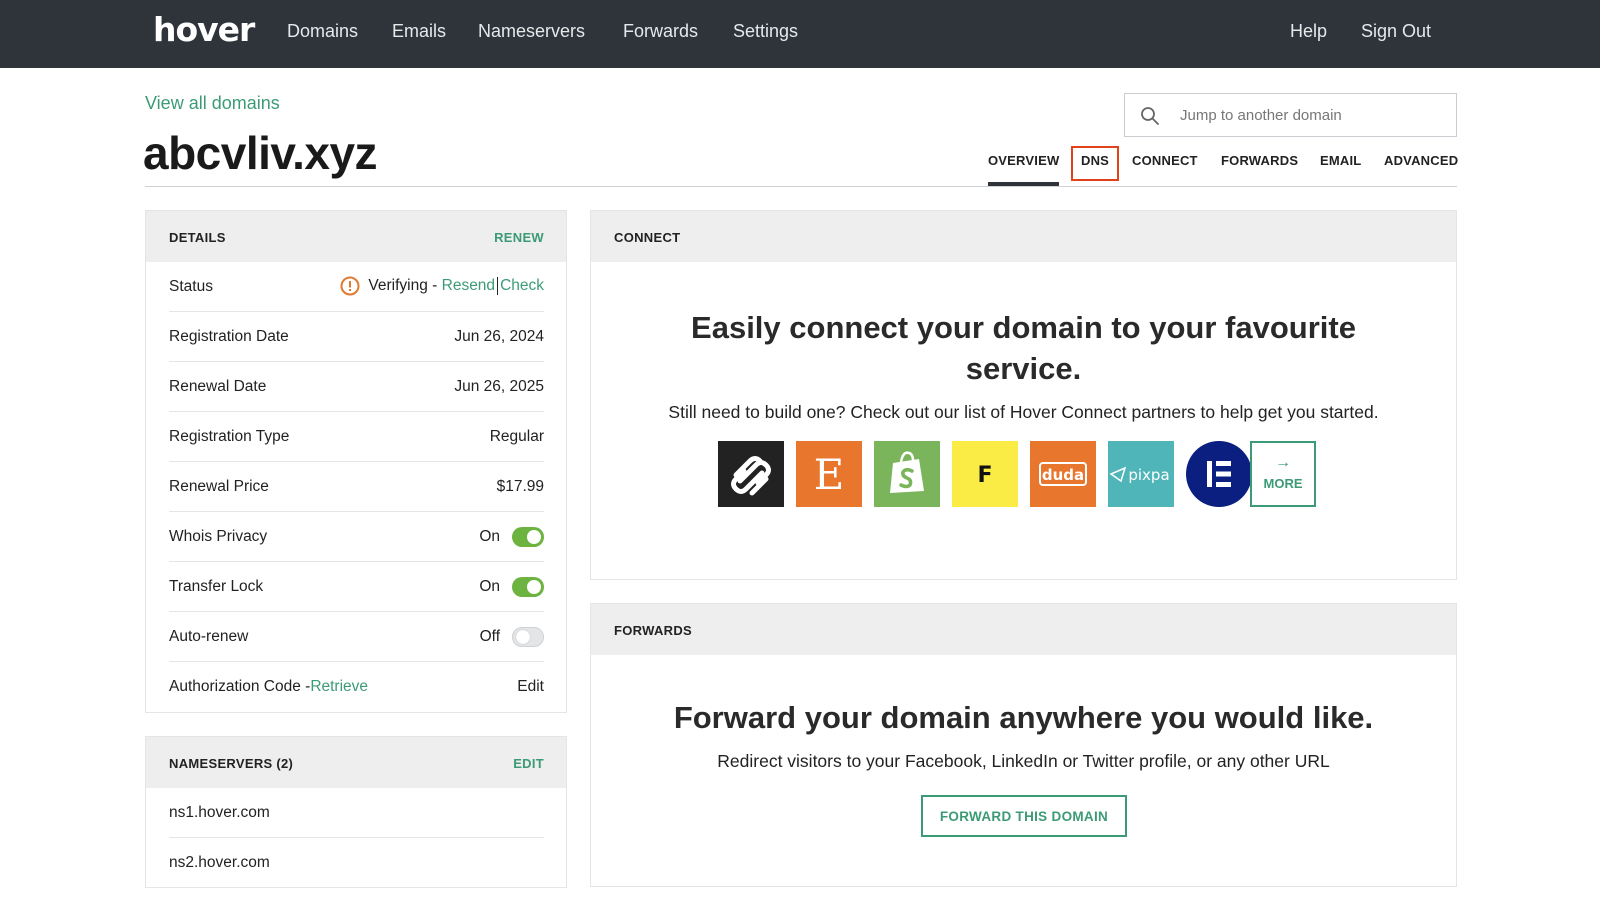 The width and height of the screenshot is (1600, 900). Describe the element at coordinates (1259, 160) in the screenshot. I see `tab-forwards: FORWARDS` at that location.